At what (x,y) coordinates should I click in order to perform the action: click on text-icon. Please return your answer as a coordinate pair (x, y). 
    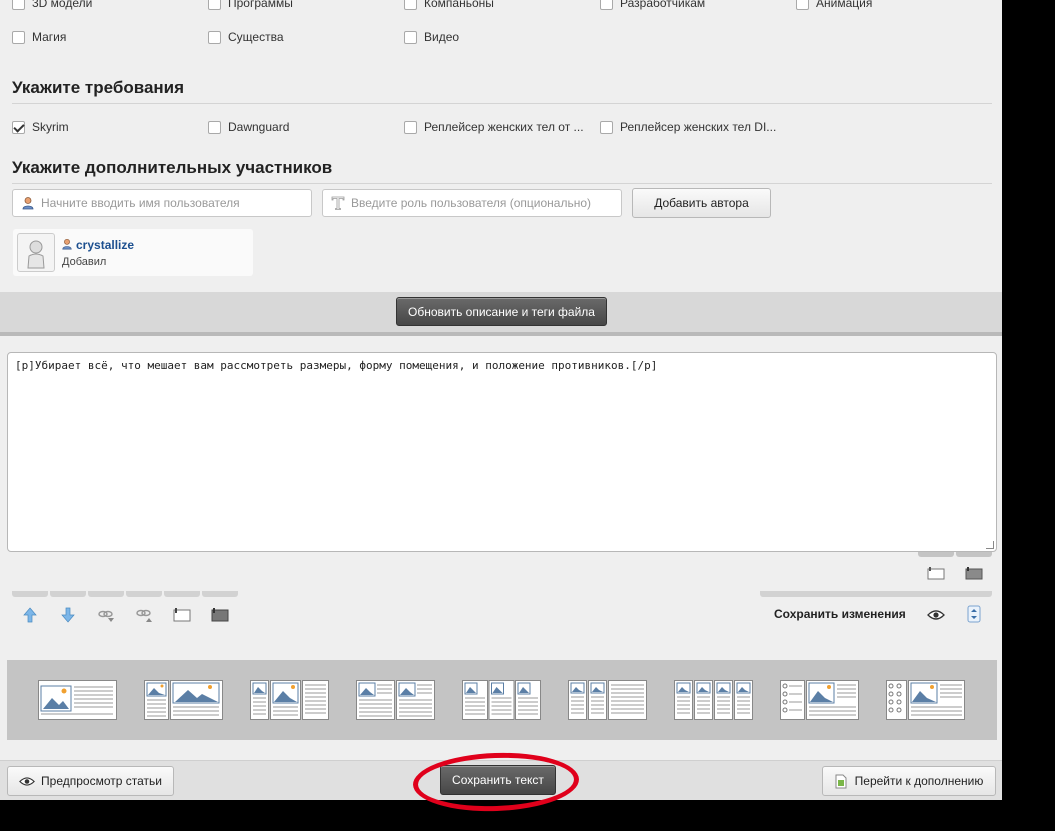
    Looking at the image, I should click on (338, 203).